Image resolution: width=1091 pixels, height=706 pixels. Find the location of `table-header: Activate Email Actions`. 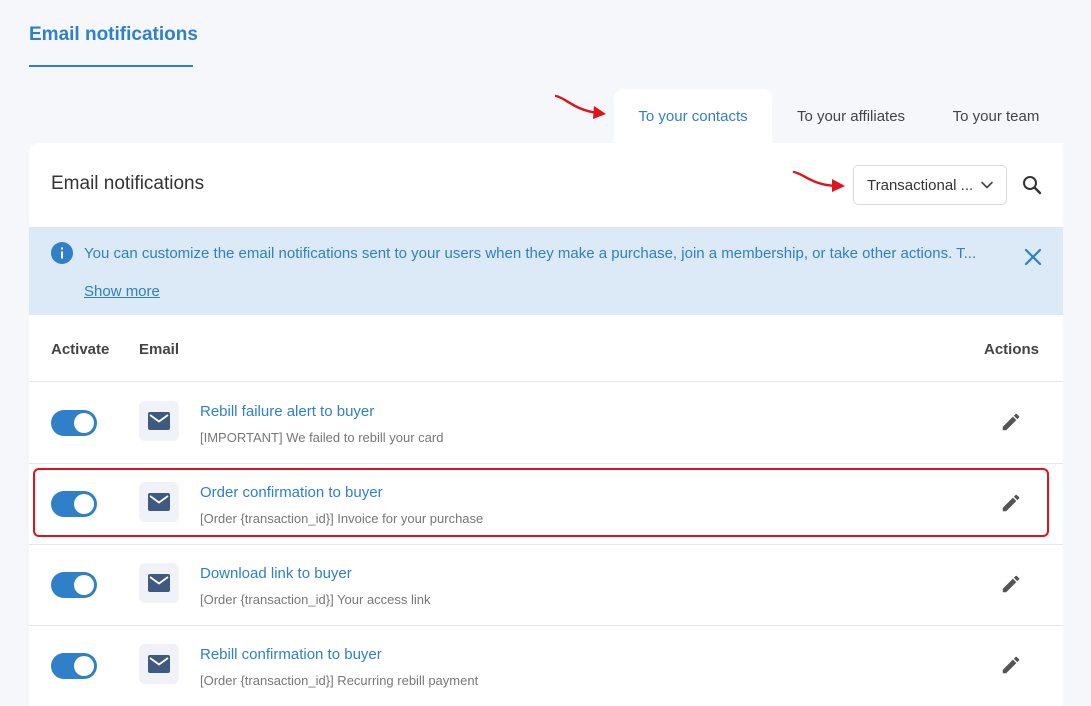

table-header: Activate Email Actions is located at coordinates (546, 348).